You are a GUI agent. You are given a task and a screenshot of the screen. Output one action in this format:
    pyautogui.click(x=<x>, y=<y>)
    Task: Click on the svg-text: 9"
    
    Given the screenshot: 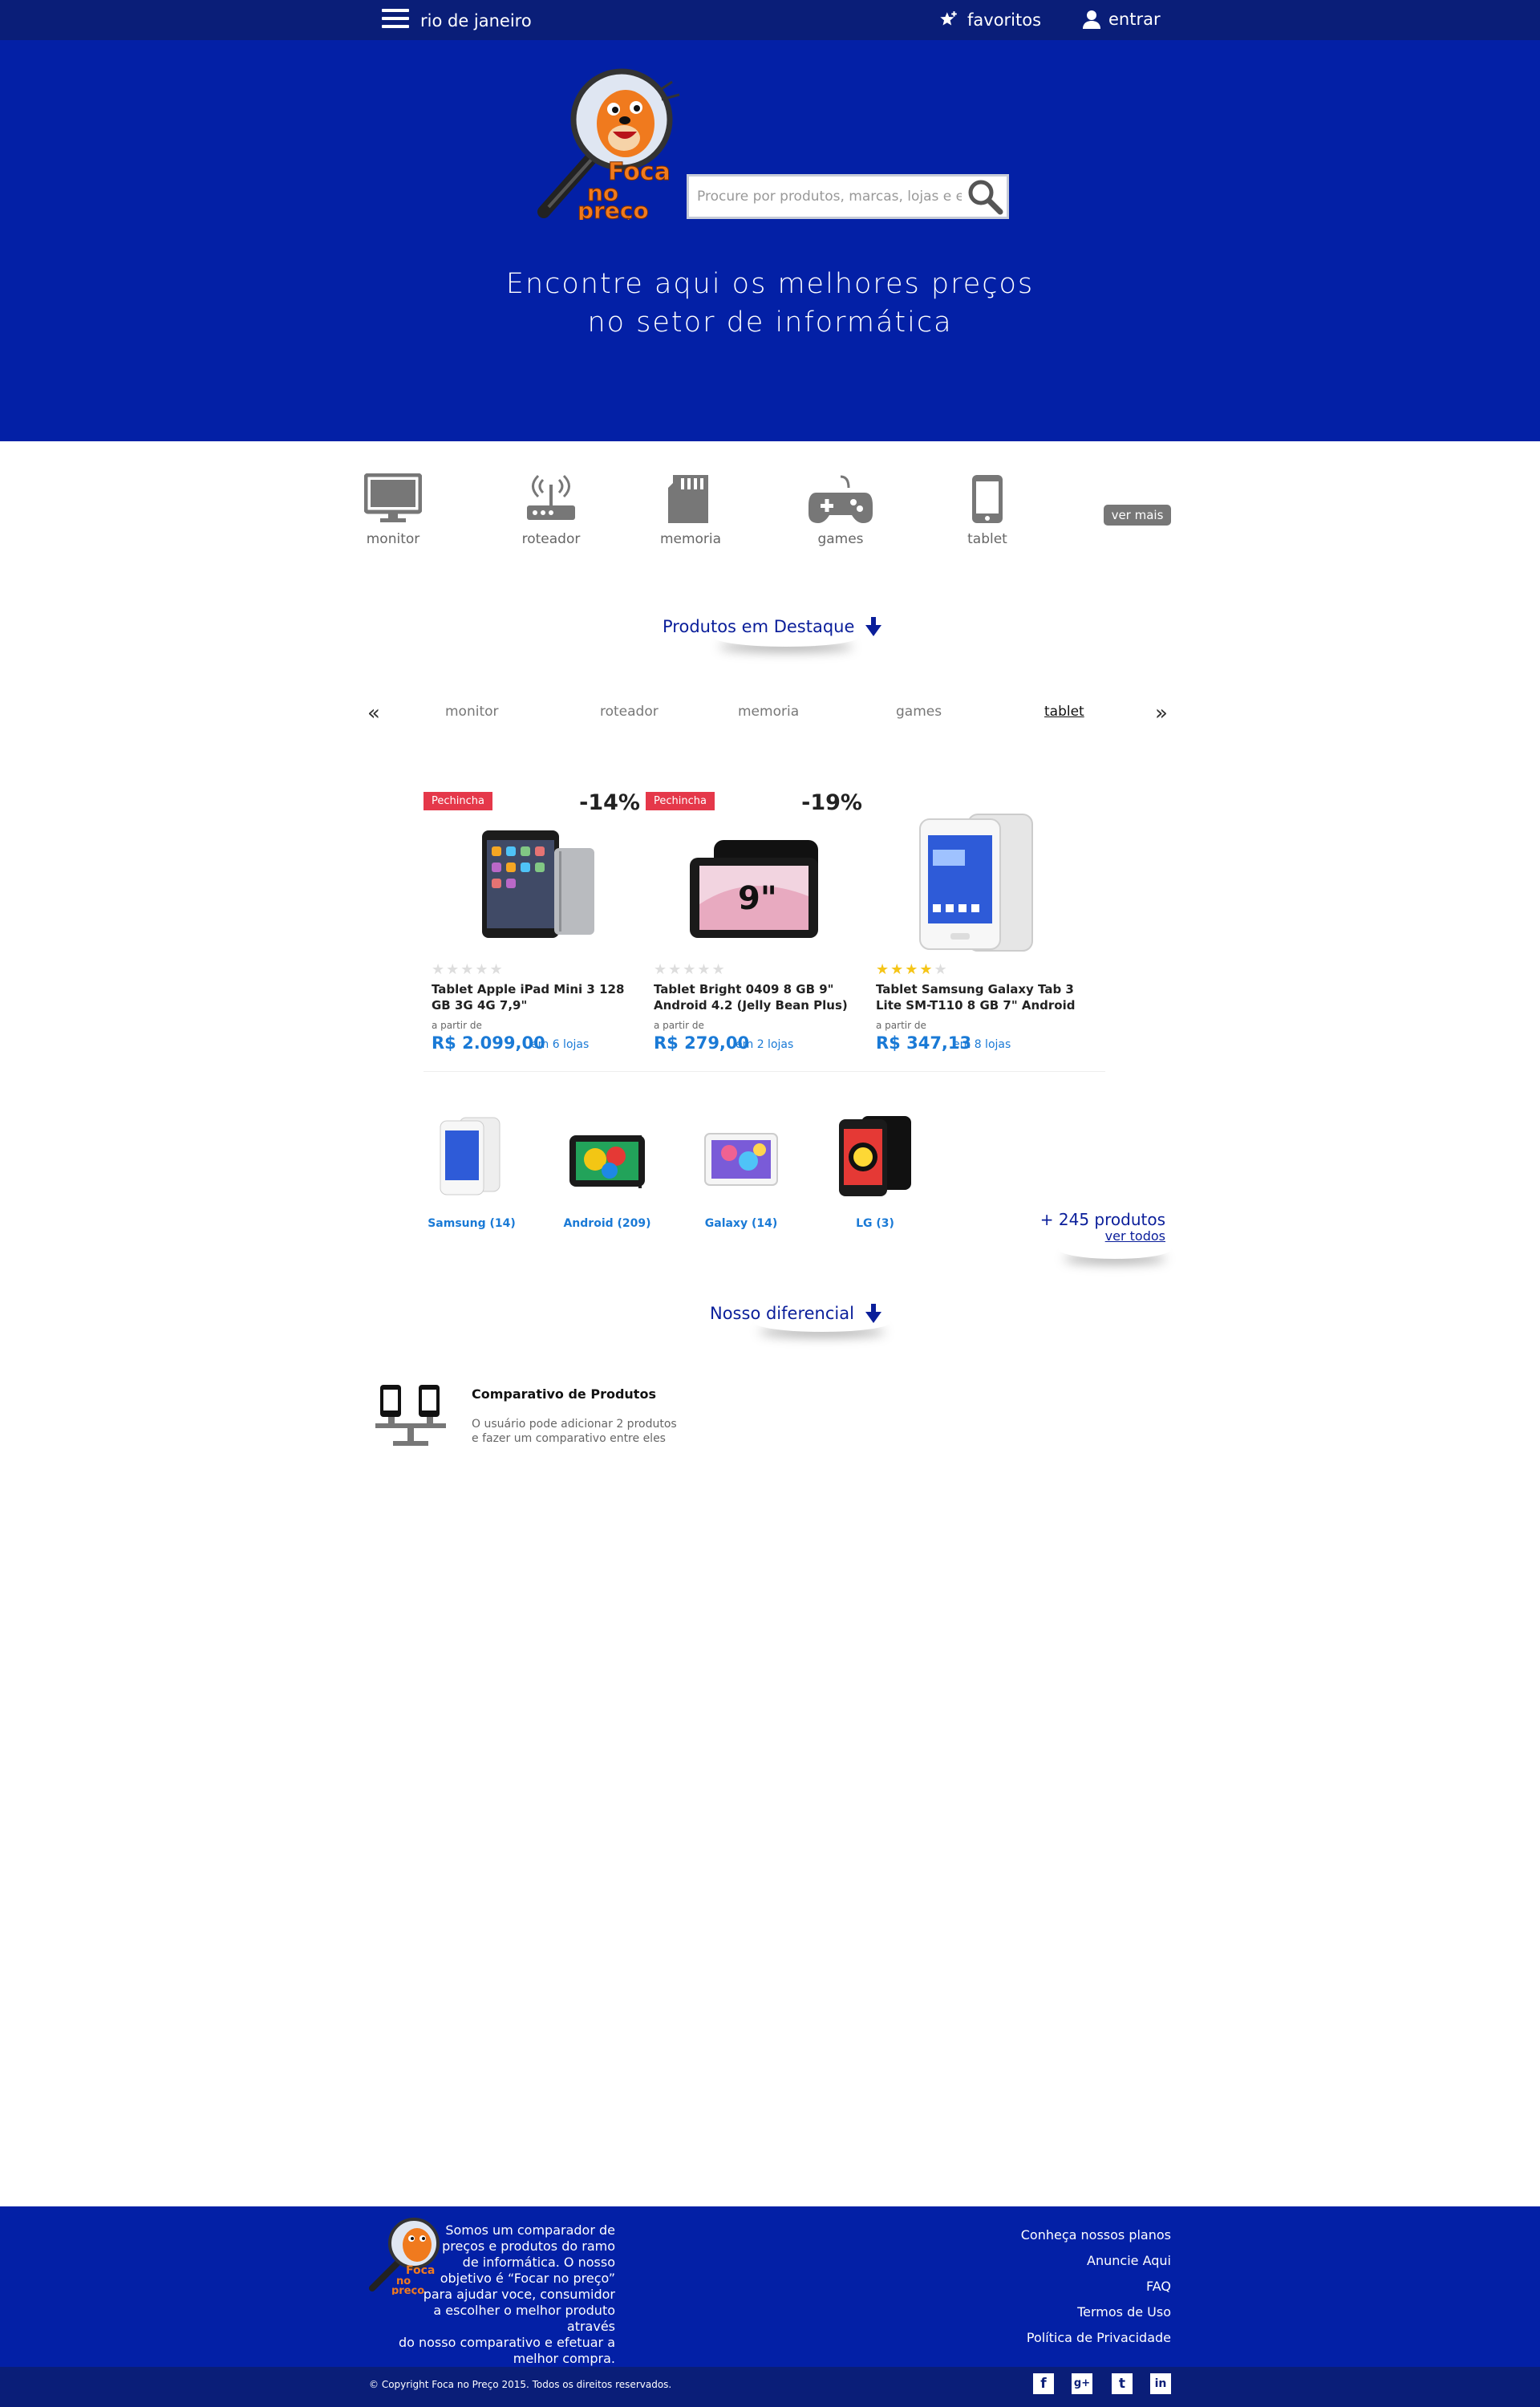 What is the action you would take?
    pyautogui.click(x=757, y=898)
    